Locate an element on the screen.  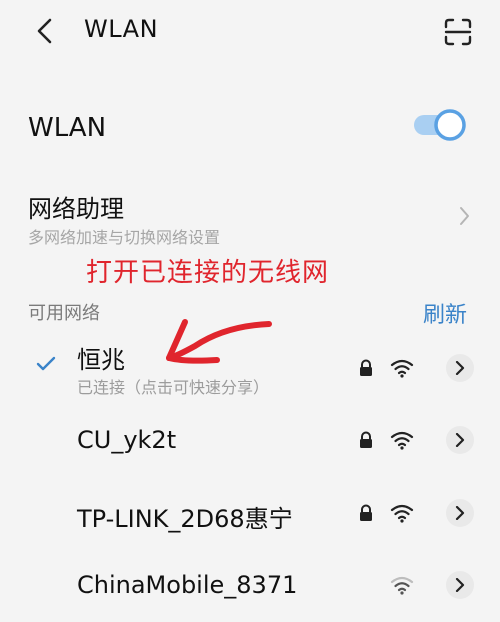
network-assistant-subtitle: 多网络加速与切换网络设置 is located at coordinates (124, 237).